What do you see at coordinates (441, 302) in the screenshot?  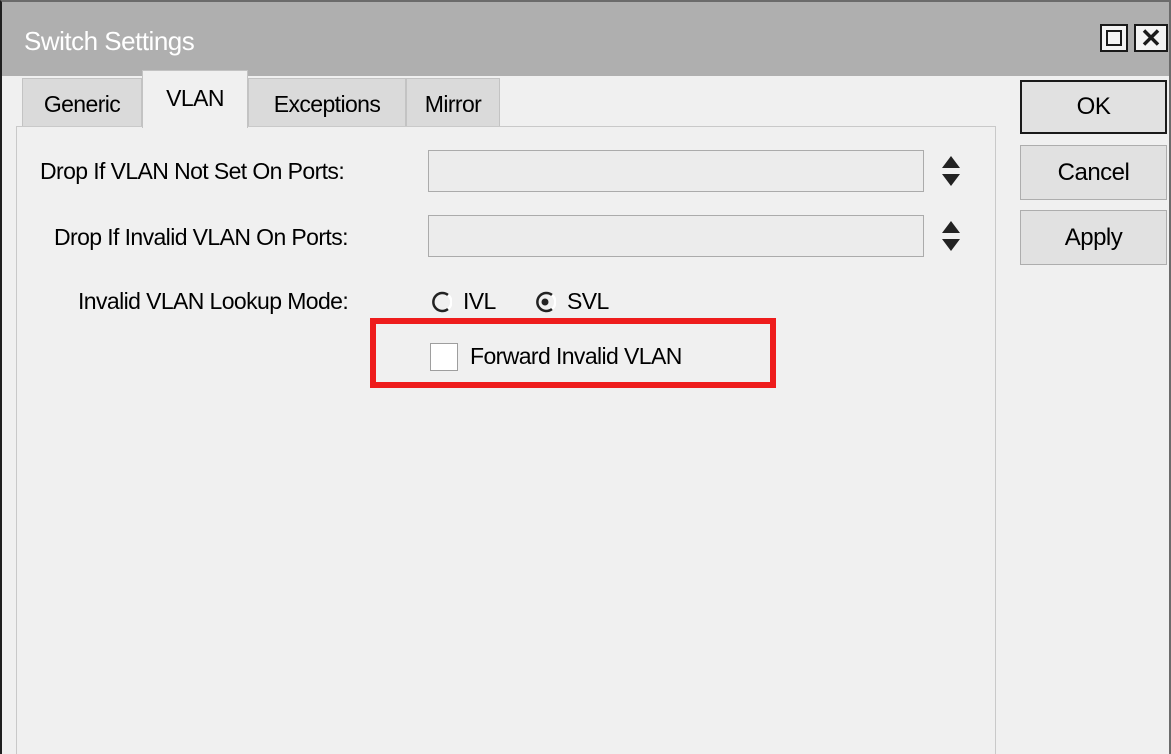 I see `radio-ivl` at bounding box center [441, 302].